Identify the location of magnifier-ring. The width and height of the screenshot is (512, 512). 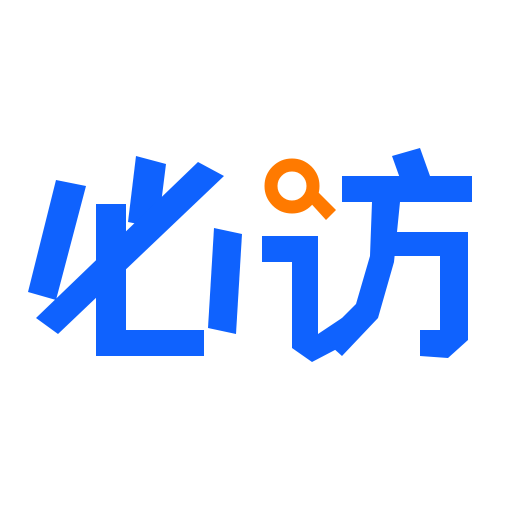
(292, 186).